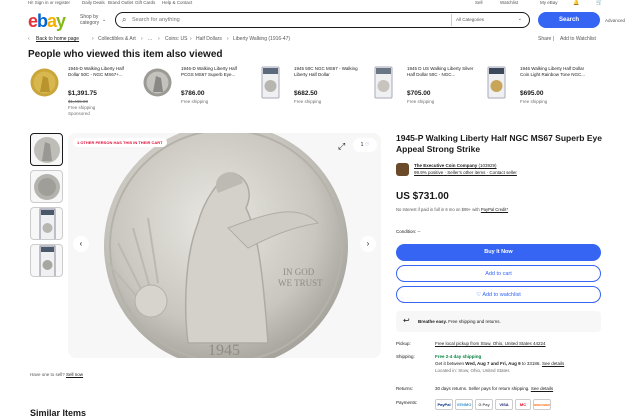  I want to click on share-sep: |, so click(554, 39).